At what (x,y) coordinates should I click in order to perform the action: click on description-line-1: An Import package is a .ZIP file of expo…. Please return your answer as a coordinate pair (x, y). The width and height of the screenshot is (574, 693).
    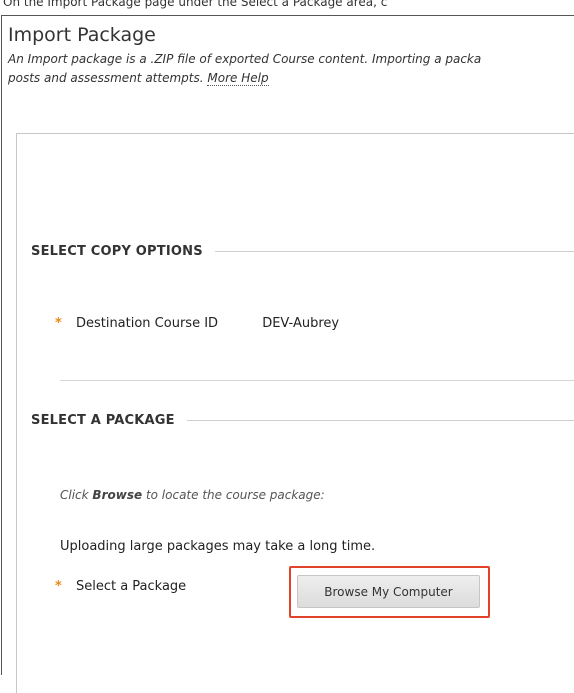
    Looking at the image, I should click on (245, 59).